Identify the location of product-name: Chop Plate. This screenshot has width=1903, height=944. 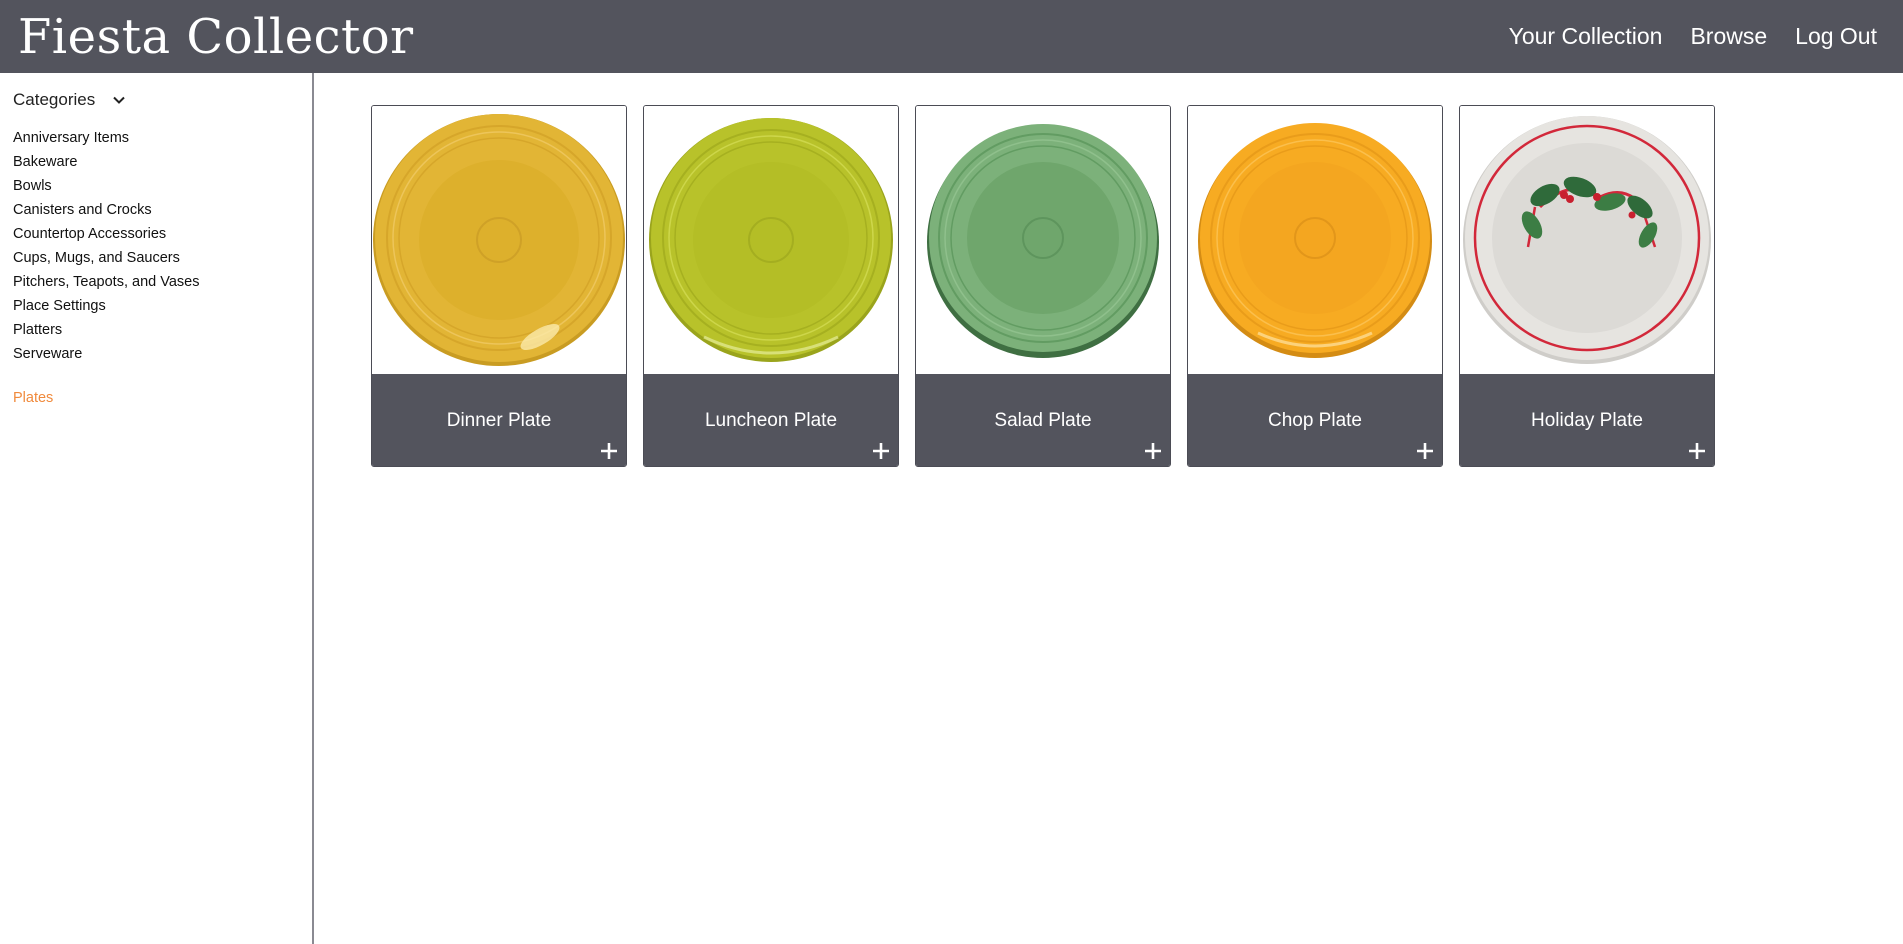
(1314, 420).